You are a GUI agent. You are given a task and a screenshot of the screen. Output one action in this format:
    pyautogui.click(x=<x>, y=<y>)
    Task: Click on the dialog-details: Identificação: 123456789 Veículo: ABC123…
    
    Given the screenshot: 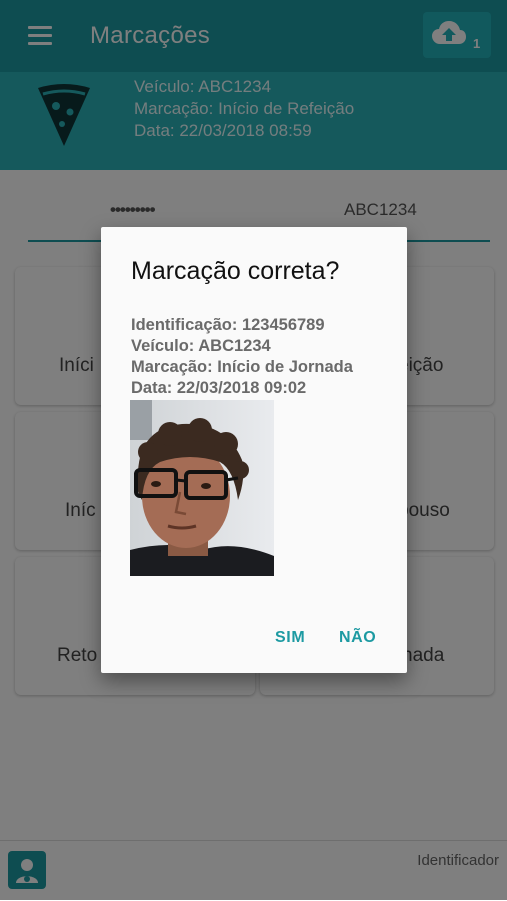 What is the action you would take?
    pyautogui.click(x=242, y=357)
    